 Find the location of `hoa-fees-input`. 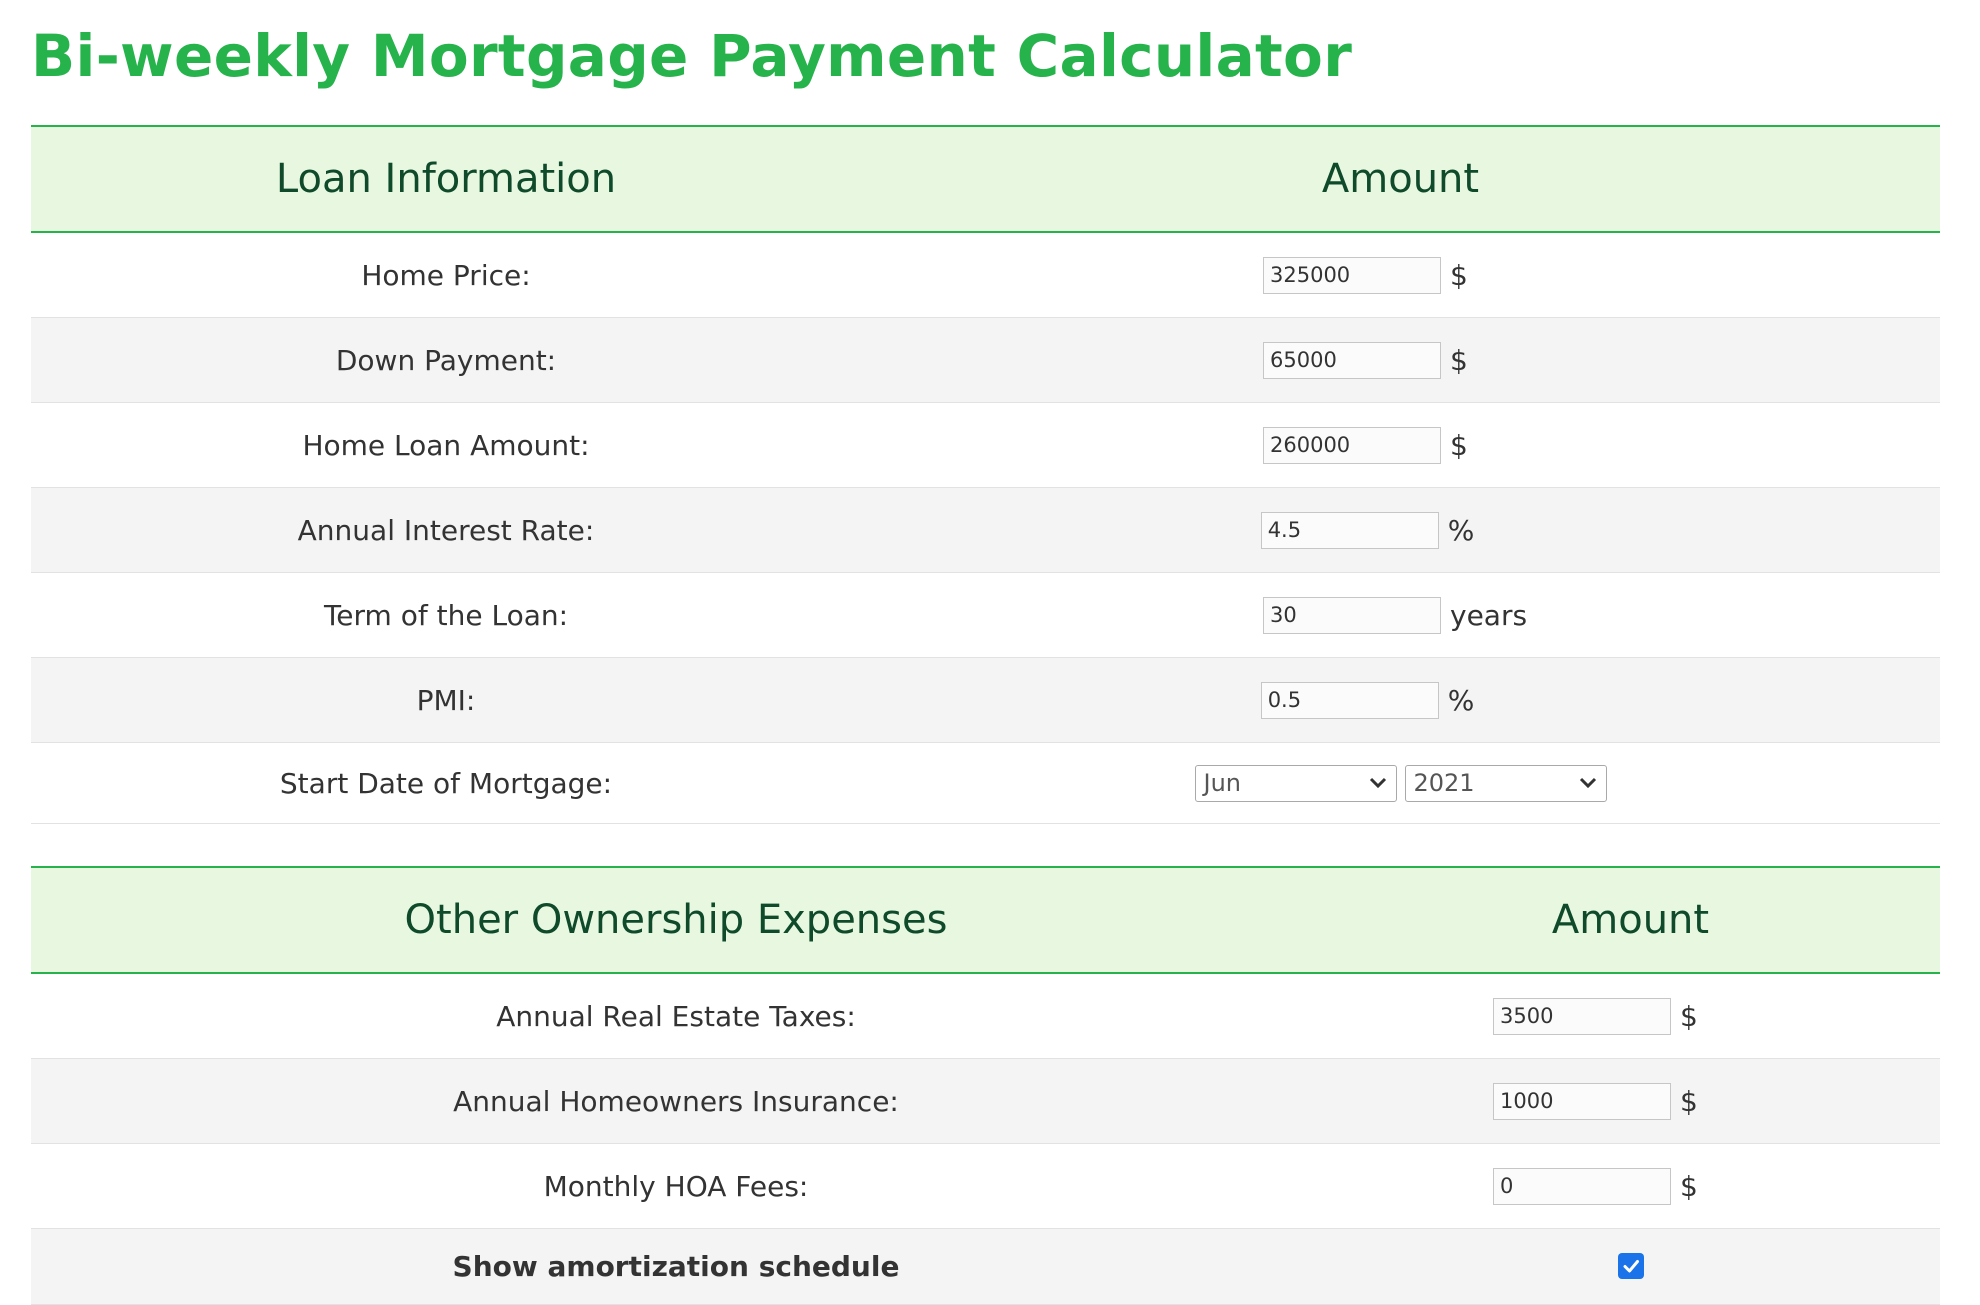

hoa-fees-input is located at coordinates (1582, 1186).